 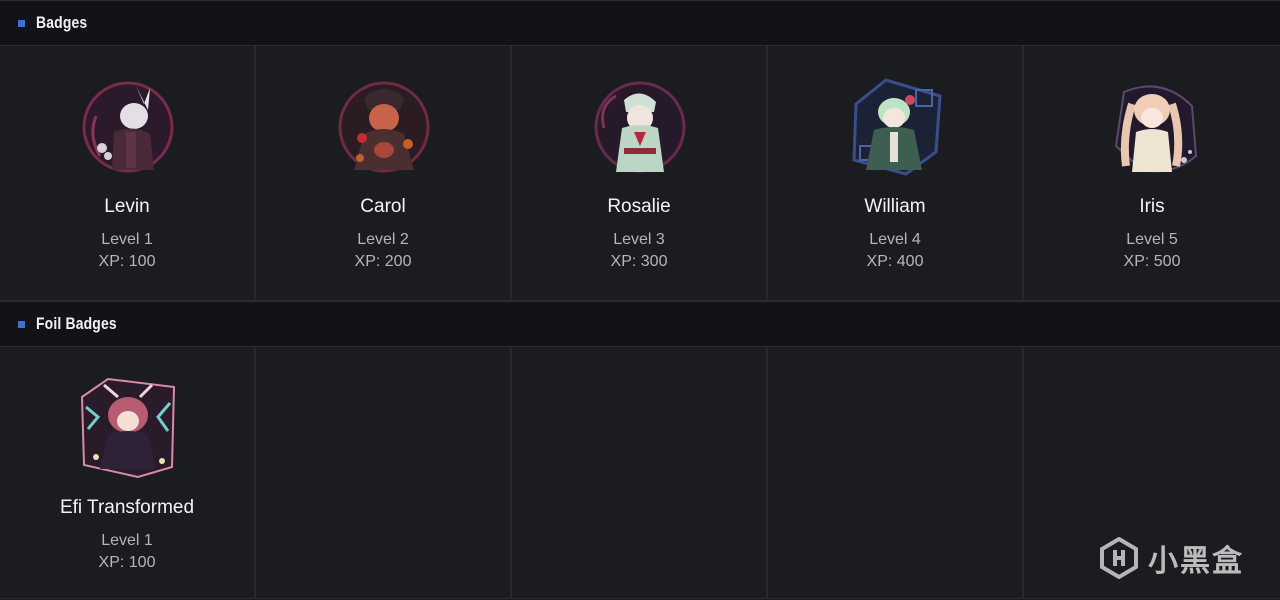 I want to click on section-title: Foil Badges, so click(x=76, y=323).